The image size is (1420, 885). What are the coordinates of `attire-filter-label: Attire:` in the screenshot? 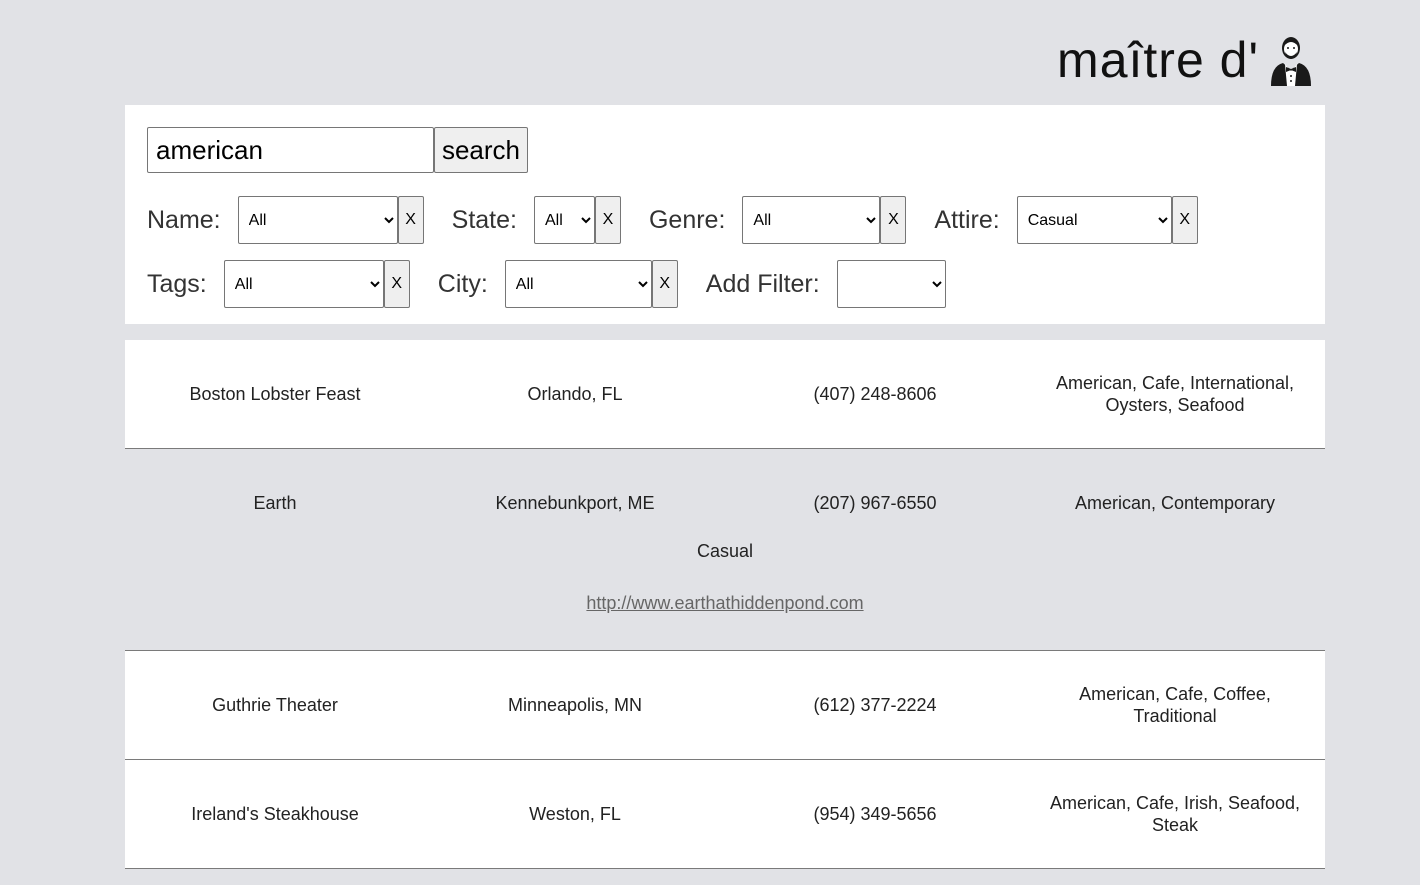 It's located at (967, 219).